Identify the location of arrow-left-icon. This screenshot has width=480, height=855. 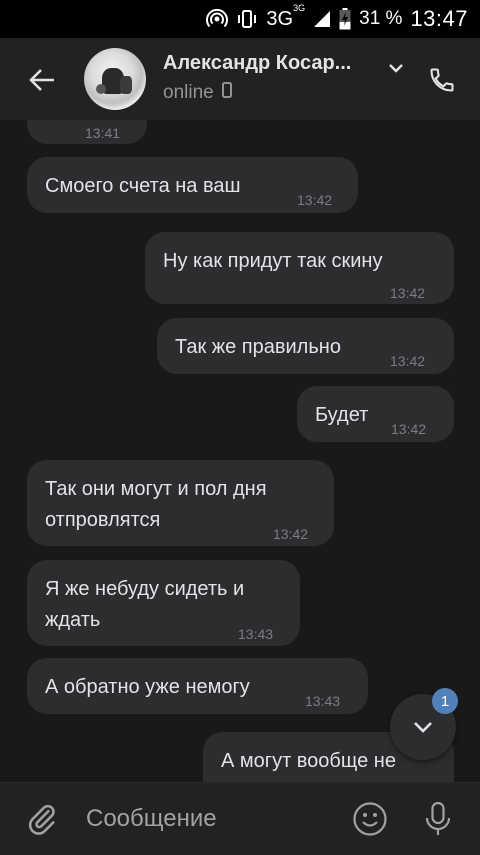
(41, 80).